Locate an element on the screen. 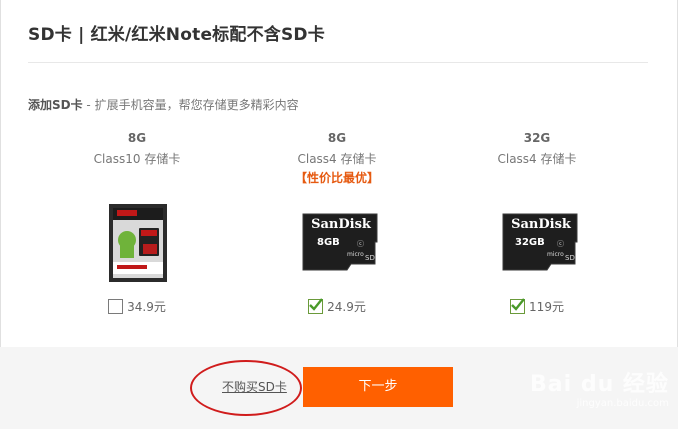  card-capacity: 8GB is located at coordinates (328, 242).